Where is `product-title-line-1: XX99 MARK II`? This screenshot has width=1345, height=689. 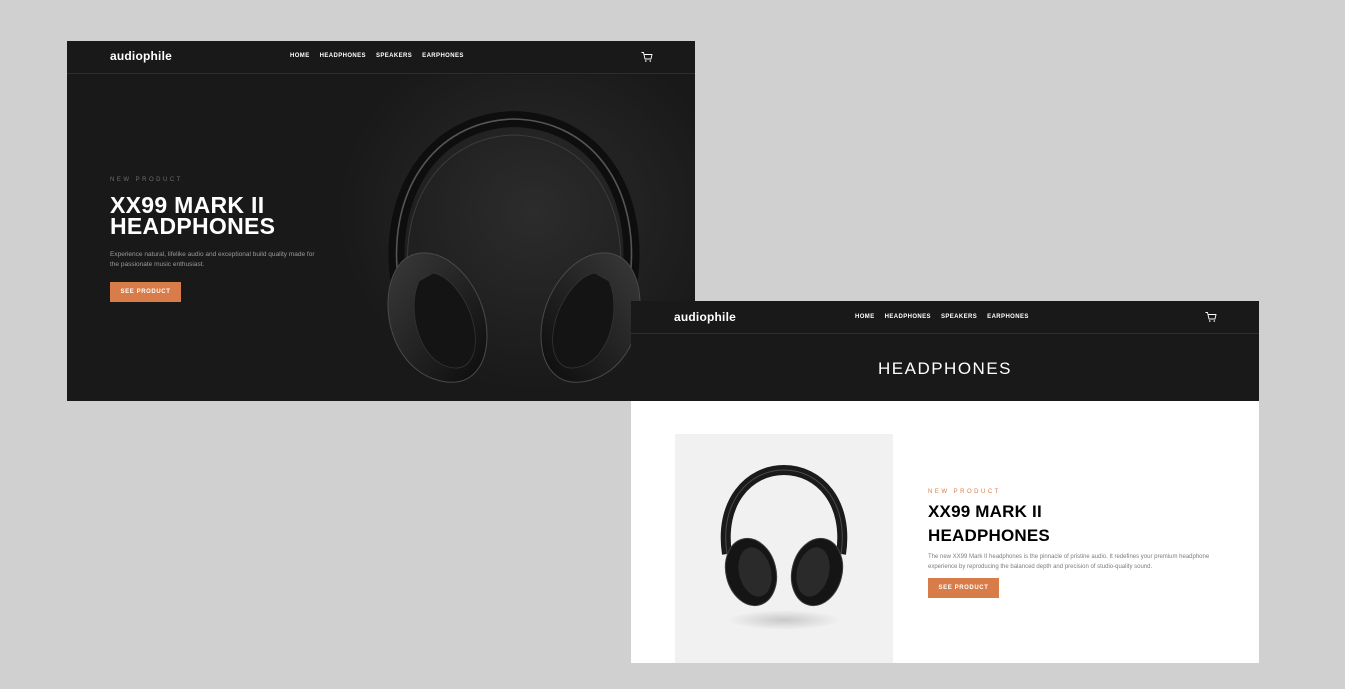 product-title-line-1: XX99 MARK II is located at coordinates (985, 511).